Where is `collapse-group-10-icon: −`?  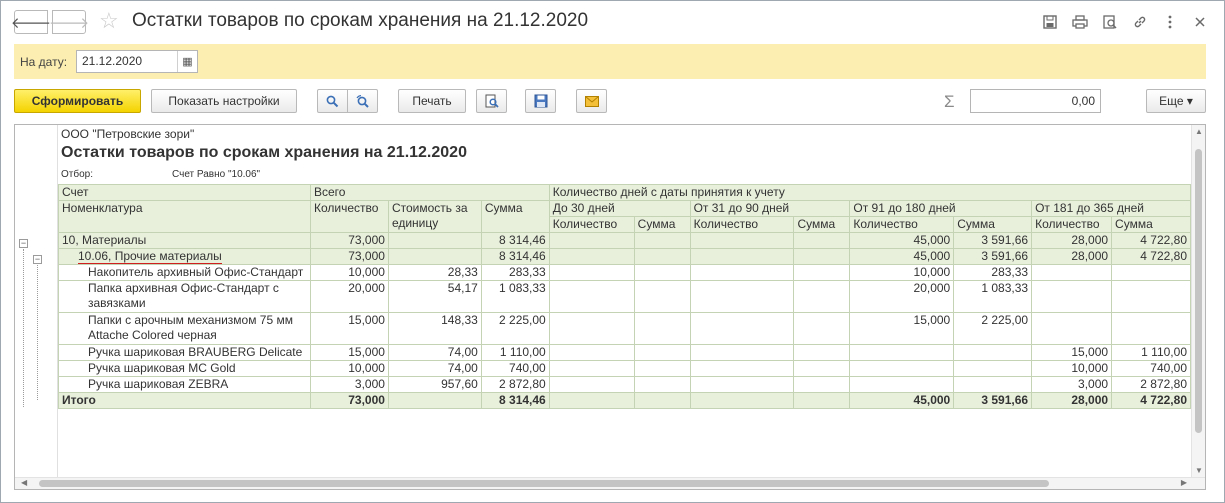
collapse-group-10-icon: − is located at coordinates (23, 243).